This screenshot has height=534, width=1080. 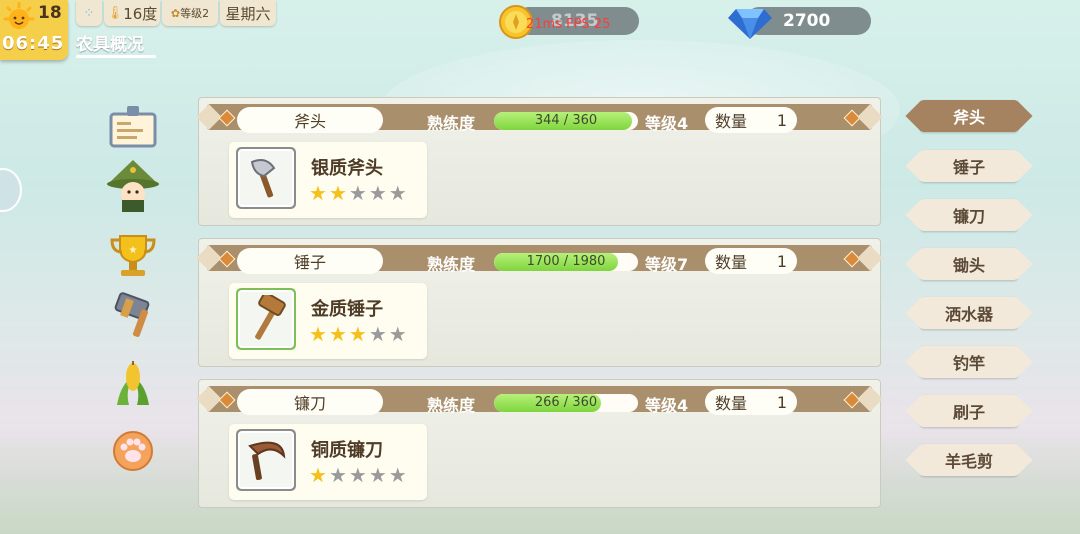 I want to click on corn-icon, so click(x=133, y=383).